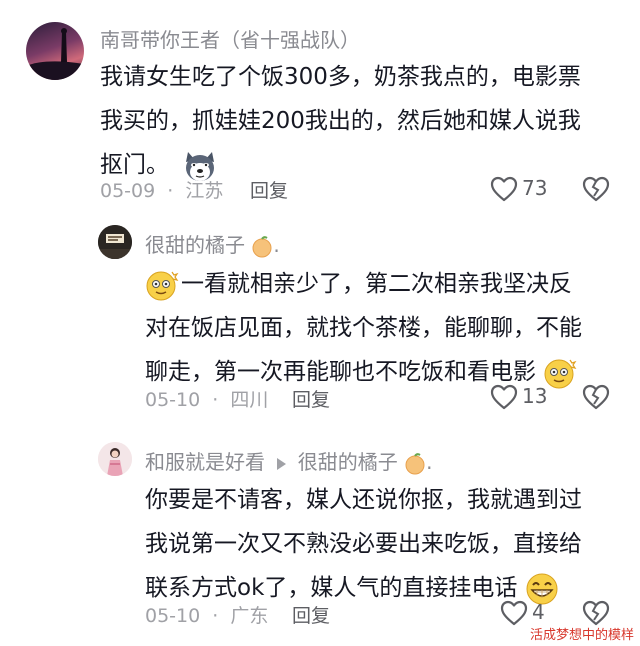  I want to click on comment-line: 我买的，抓娃娃200我出的，然后她和媒人说我, so click(340, 121).